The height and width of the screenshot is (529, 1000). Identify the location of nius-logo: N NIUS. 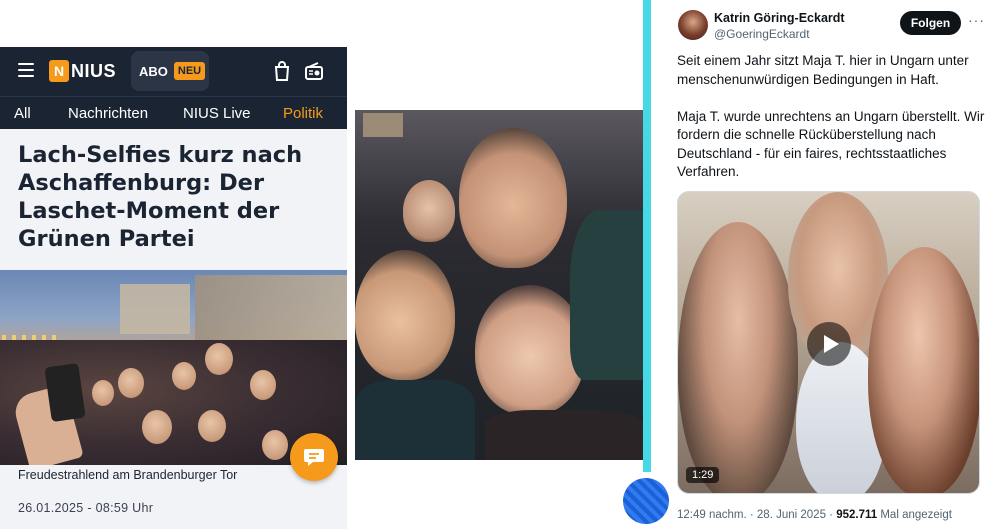
(82, 71).